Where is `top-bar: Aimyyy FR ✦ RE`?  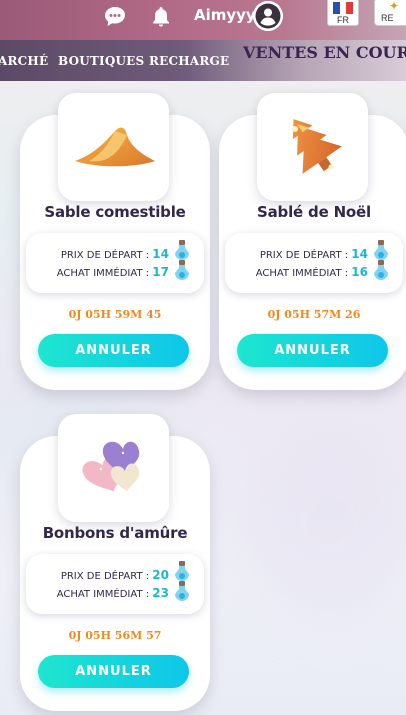
top-bar: Aimyyy FR ✦ RE is located at coordinates (203, 20).